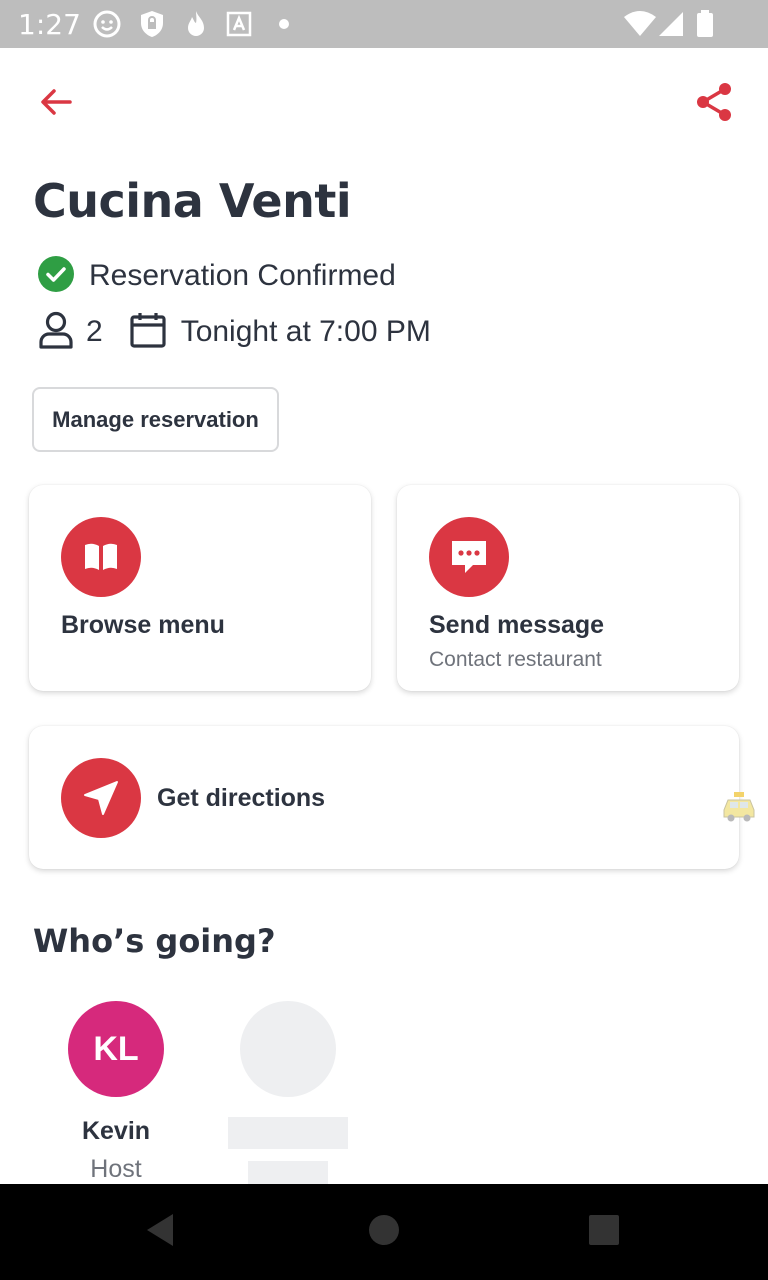 This screenshot has width=768, height=1280. Describe the element at coordinates (94, 331) in the screenshot. I see `party-size: 2` at that location.